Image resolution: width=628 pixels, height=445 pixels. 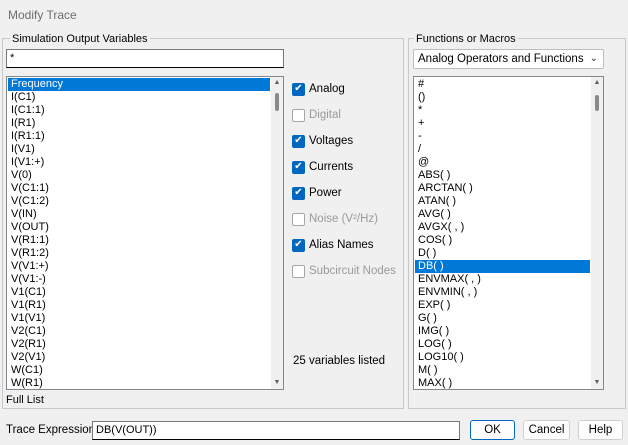 I want to click on function-list-item: D( ), so click(x=502, y=253).